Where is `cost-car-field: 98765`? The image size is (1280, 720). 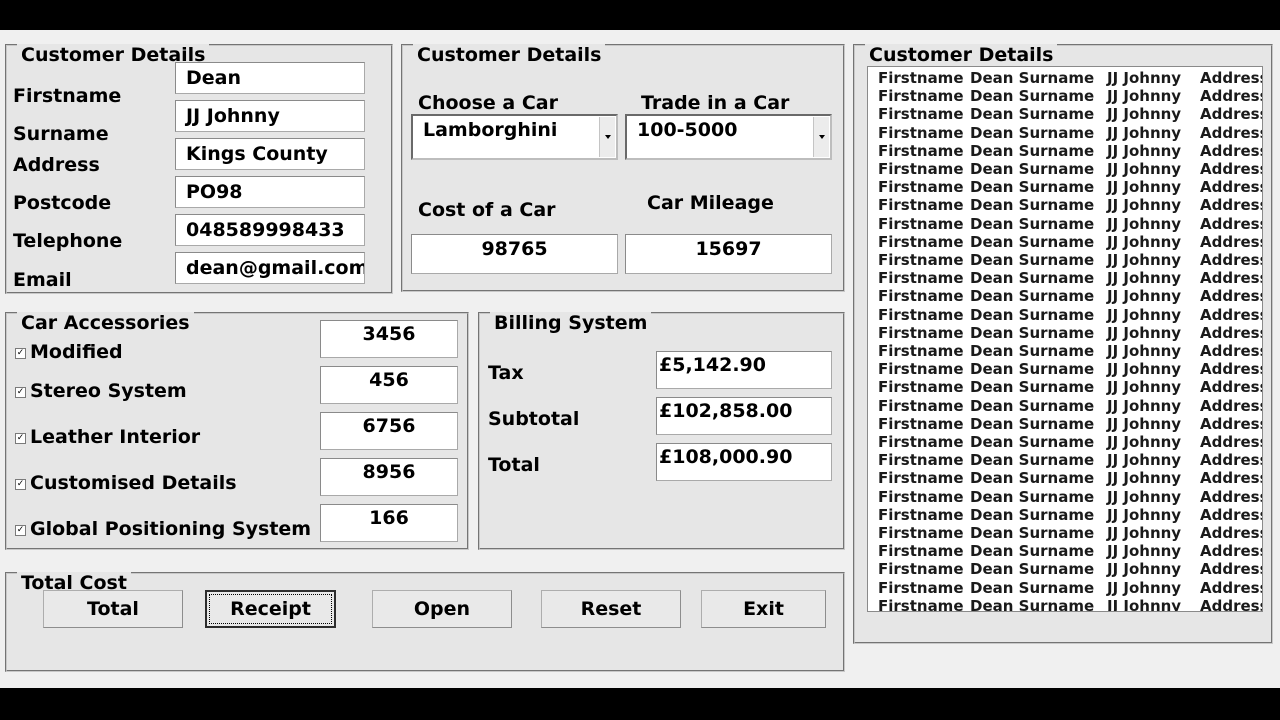
cost-car-field: 98765 is located at coordinates (514, 254).